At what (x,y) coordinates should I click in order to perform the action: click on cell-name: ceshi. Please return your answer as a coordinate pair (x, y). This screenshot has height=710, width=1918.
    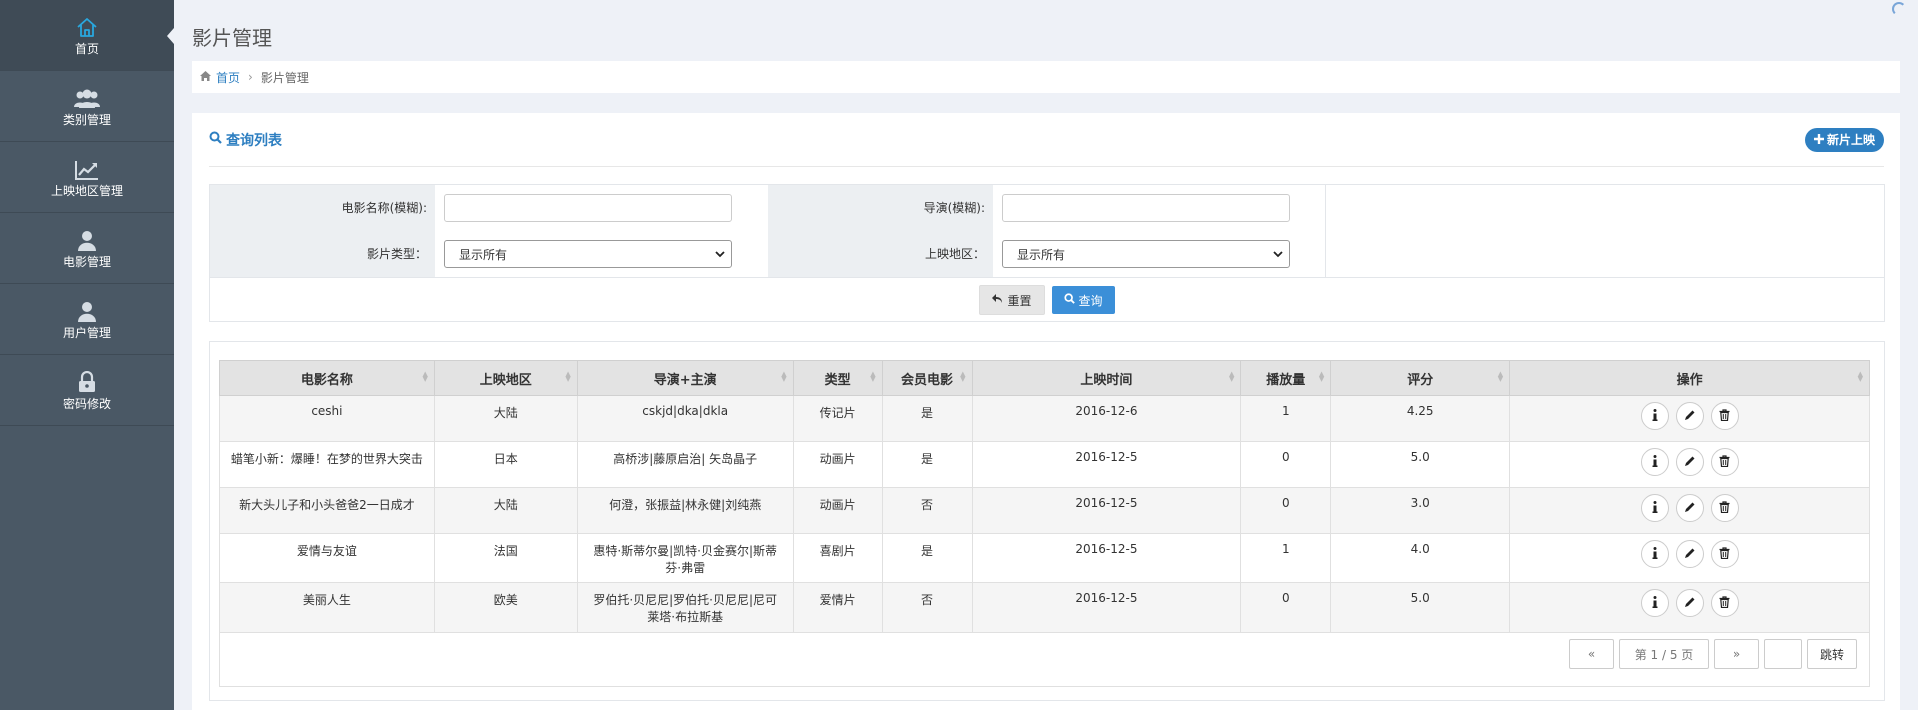
    Looking at the image, I should click on (327, 418).